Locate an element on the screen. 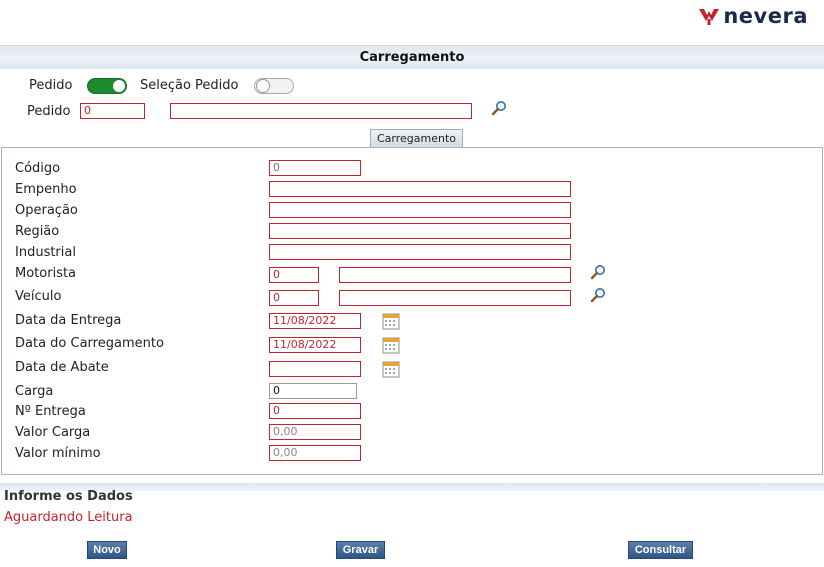 This screenshot has height=567, width=824. nevera-logo-icon is located at coordinates (709, 17).